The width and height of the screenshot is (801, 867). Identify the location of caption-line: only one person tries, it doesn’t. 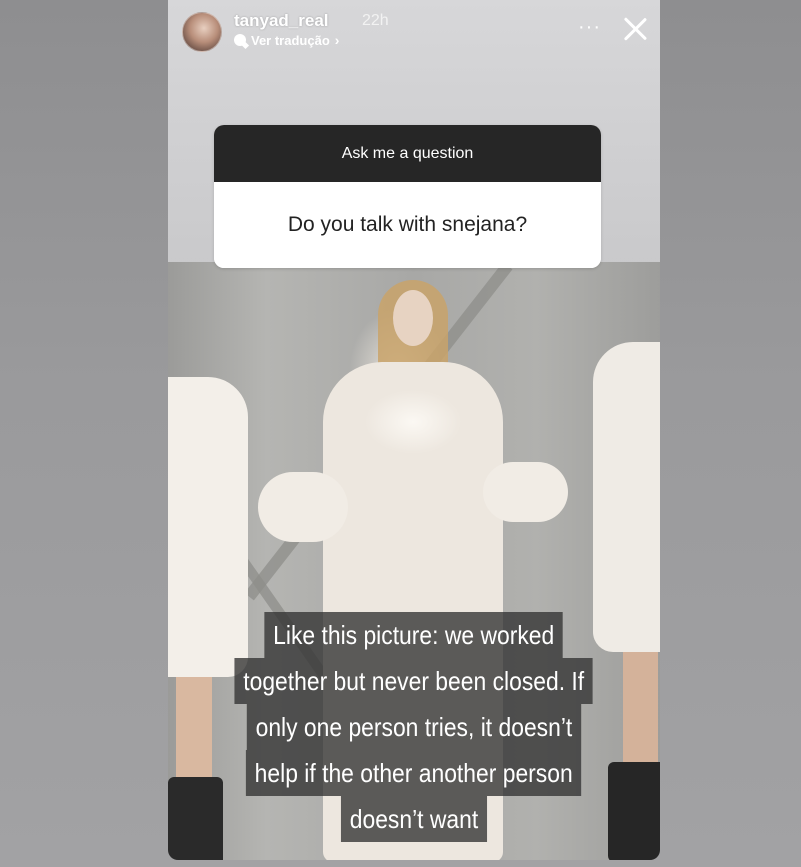
(414, 727).